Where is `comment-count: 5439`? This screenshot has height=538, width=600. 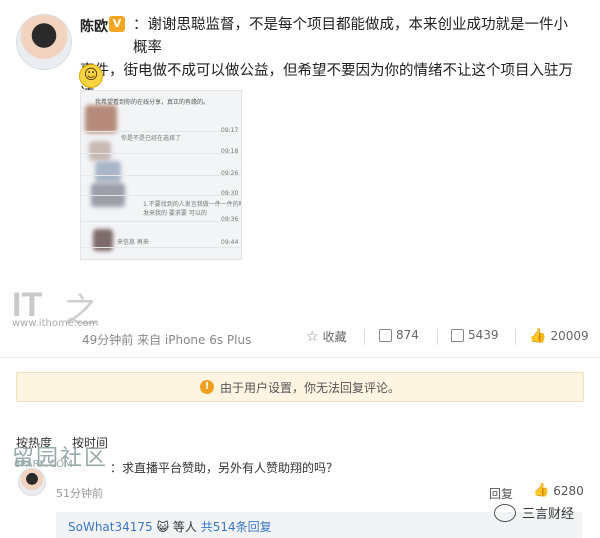 comment-count: 5439 is located at coordinates (483, 335).